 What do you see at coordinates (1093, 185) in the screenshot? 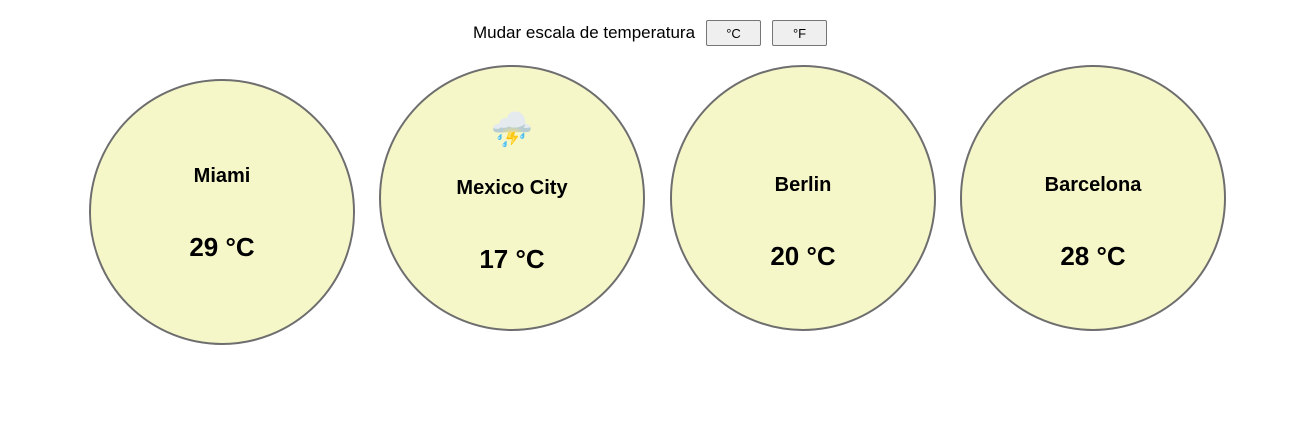
I see `city-name: Barcelona` at bounding box center [1093, 185].